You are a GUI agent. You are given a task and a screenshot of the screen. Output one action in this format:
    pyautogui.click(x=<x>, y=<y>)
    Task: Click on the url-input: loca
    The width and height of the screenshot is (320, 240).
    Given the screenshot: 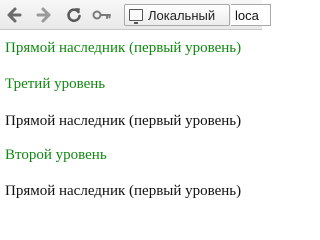 What is the action you would take?
    pyautogui.click(x=251, y=15)
    